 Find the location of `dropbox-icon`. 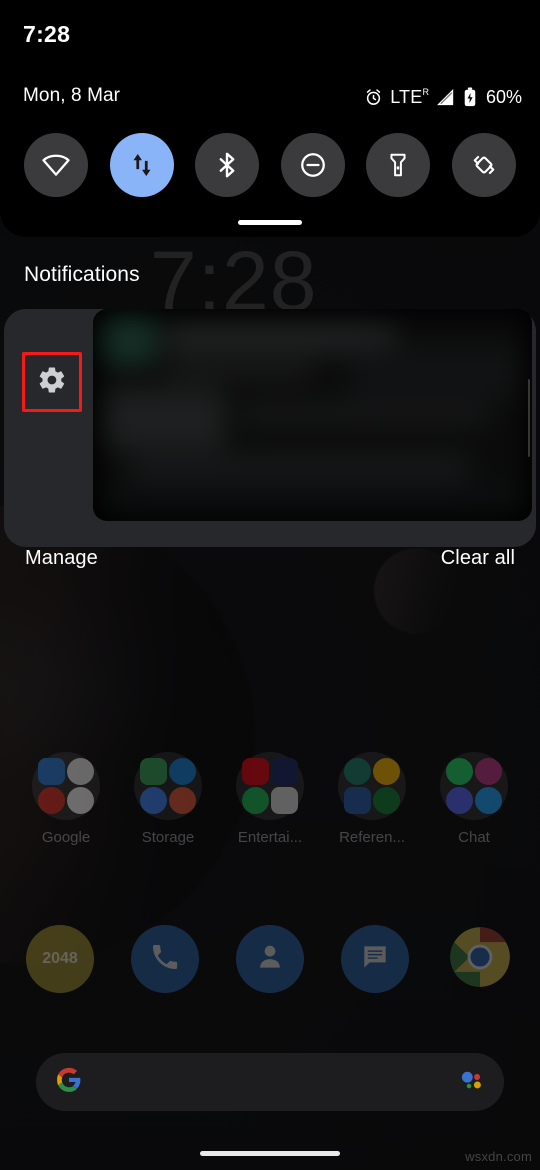

dropbox-icon is located at coordinates (182, 800).